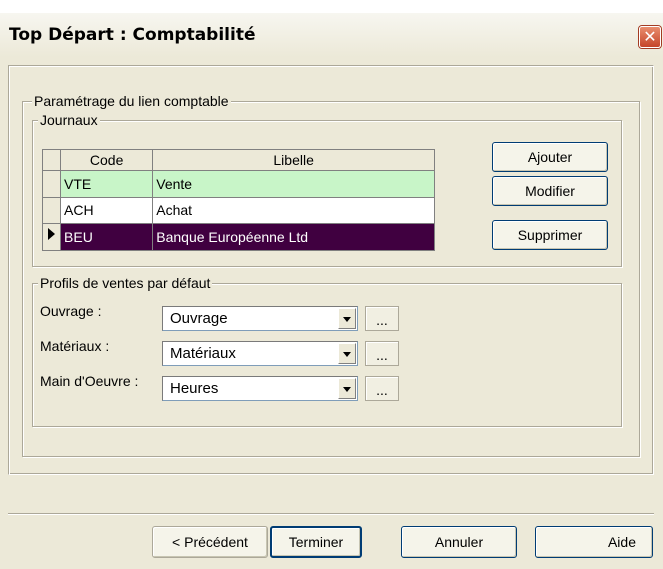 The image size is (663, 569). Describe the element at coordinates (293, 210) in the screenshot. I see `cell-libelle: Achat` at that location.